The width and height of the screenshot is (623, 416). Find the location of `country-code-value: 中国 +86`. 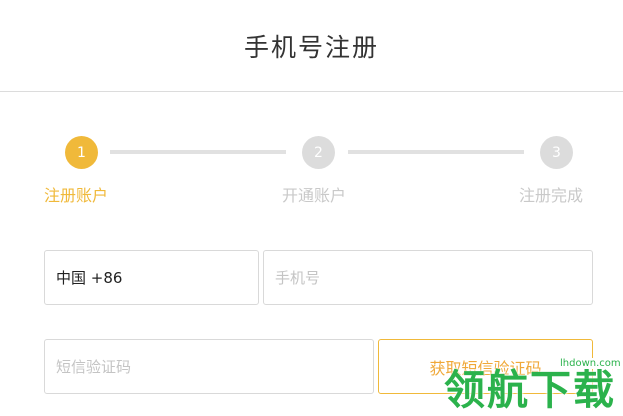

country-code-value: 中国 +86 is located at coordinates (89, 278).